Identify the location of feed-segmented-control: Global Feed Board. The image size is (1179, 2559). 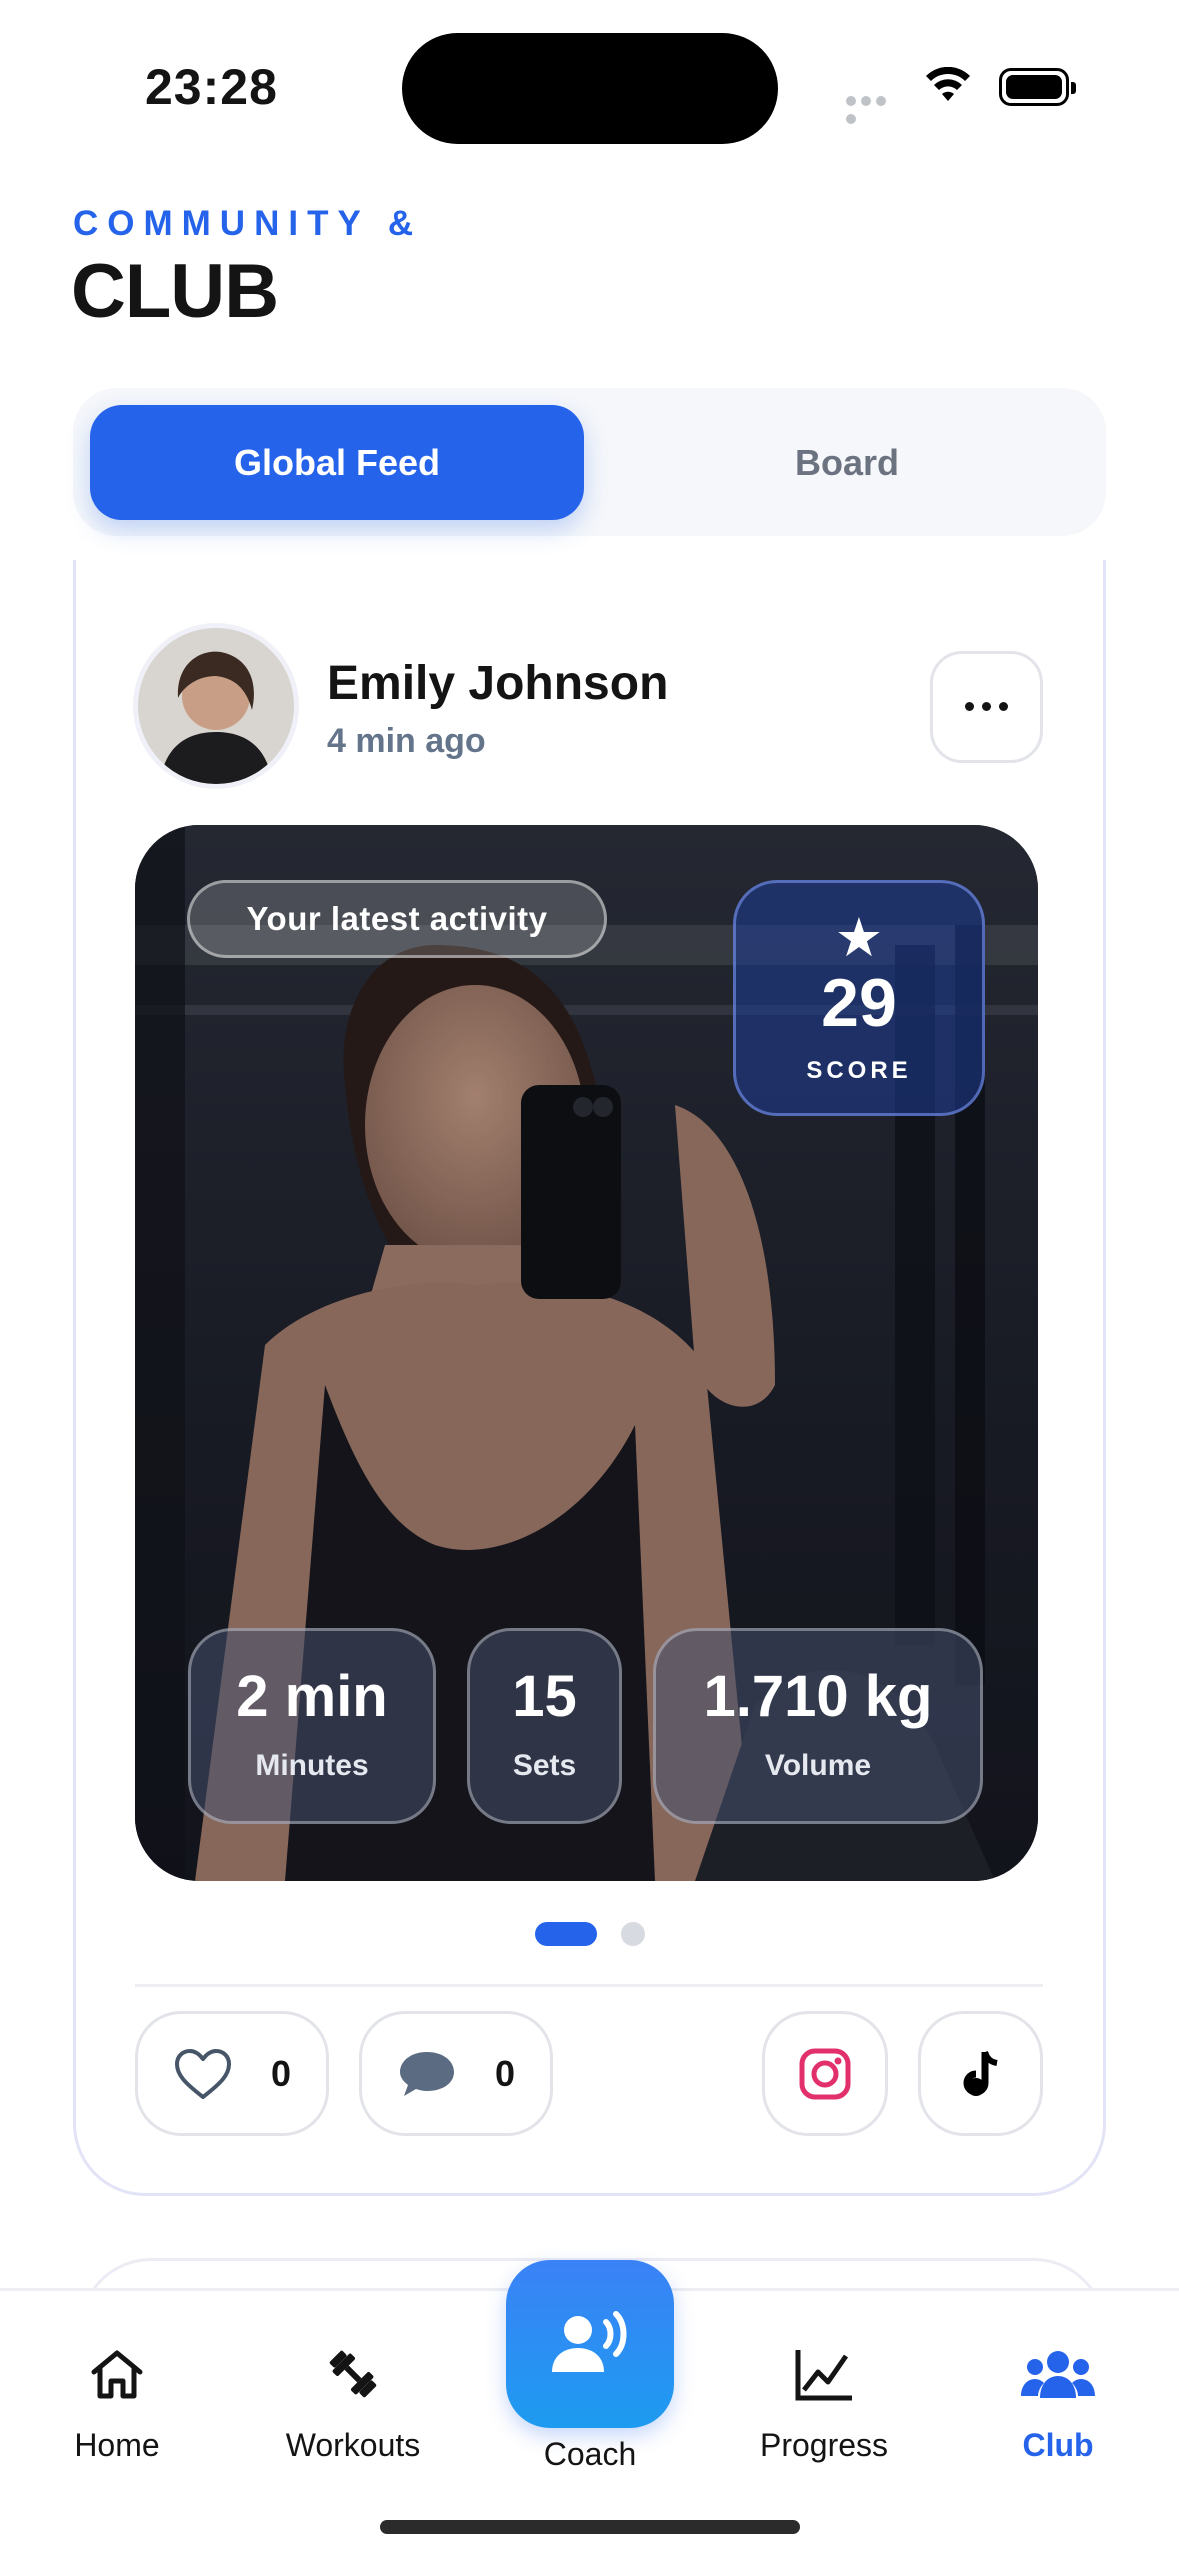
(589, 462).